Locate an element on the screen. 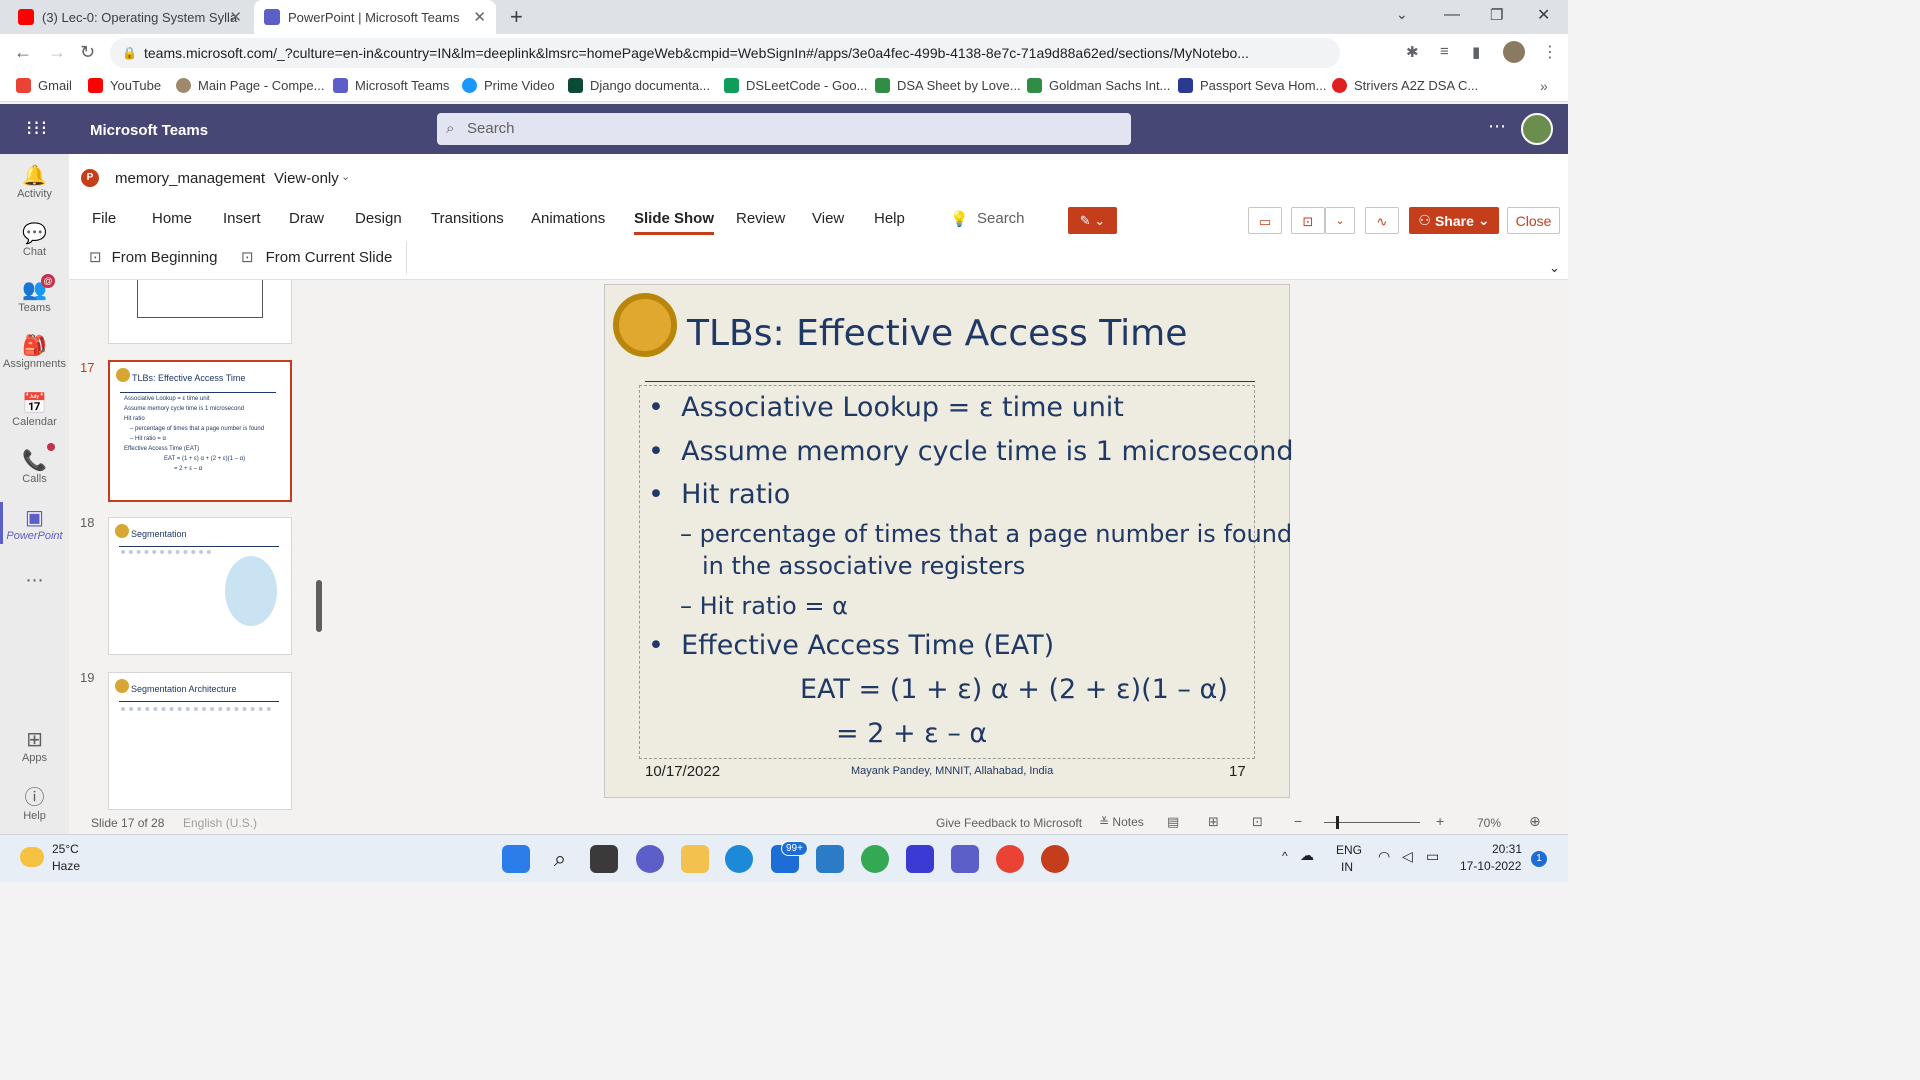 The image size is (1920, 1080). notes-button: ≚ Notes is located at coordinates (1121, 822).